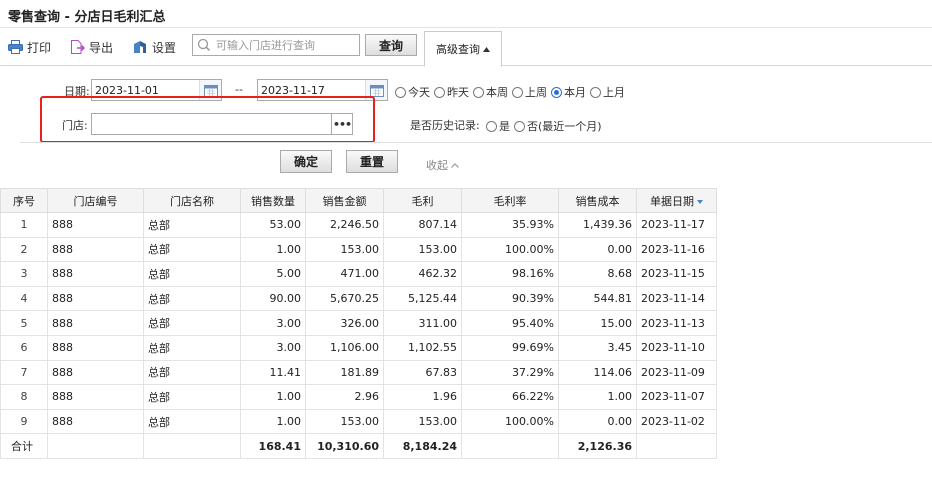  I want to click on header-label: 门店编号, so click(95, 201).